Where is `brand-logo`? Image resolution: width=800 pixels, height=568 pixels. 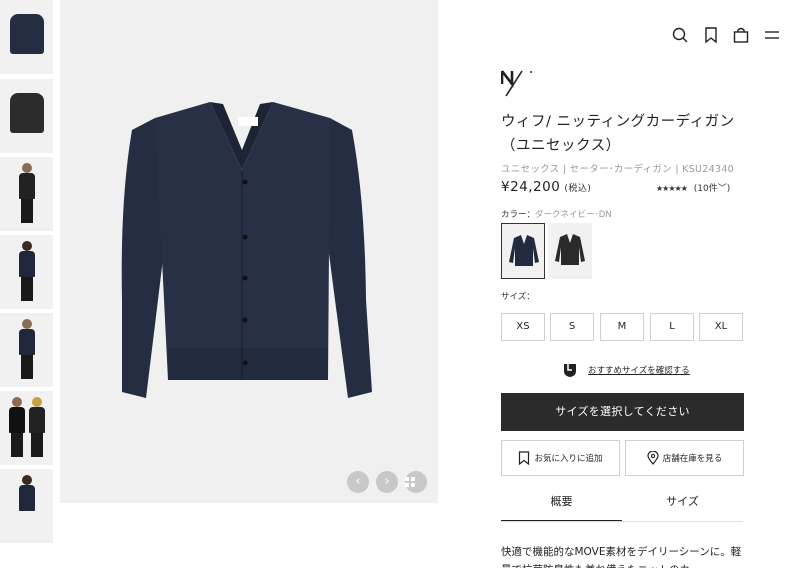
brand-logo is located at coordinates (517, 83).